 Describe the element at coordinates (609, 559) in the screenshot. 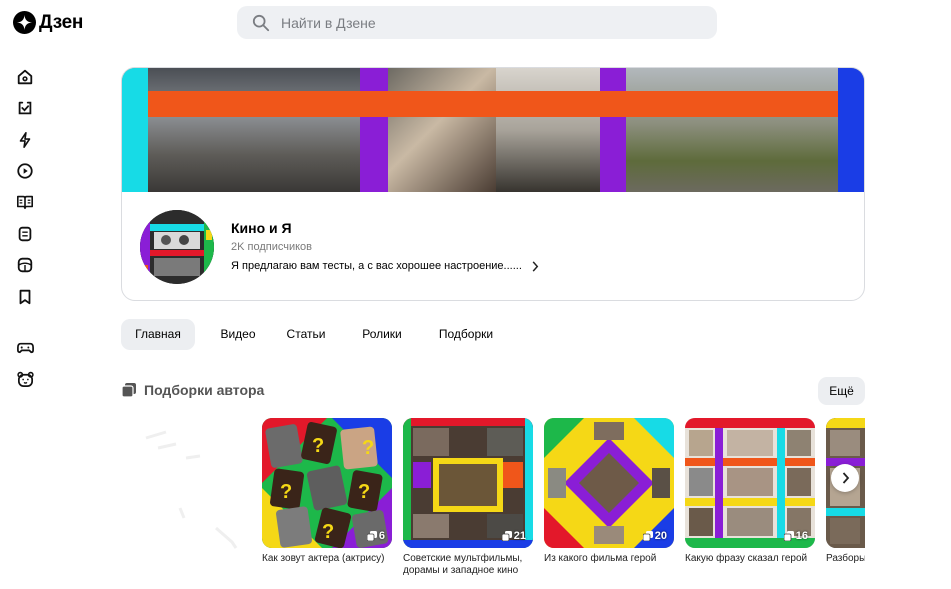

I see `collection-title: Из какого фильма герой` at that location.